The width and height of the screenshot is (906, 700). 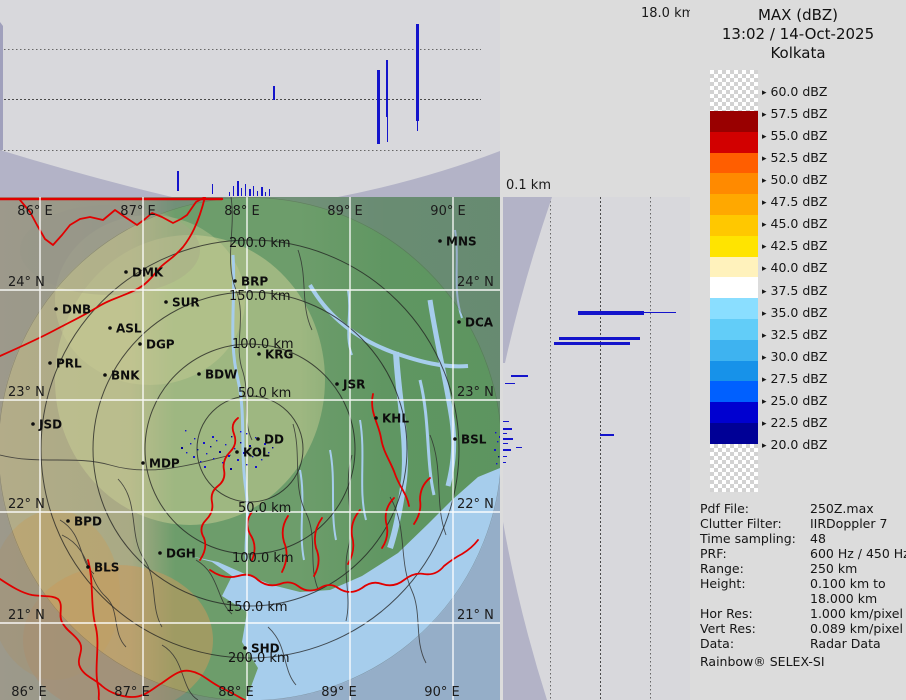 What do you see at coordinates (250, 109) in the screenshot?
I see `top-profile-grid` at bounding box center [250, 109].